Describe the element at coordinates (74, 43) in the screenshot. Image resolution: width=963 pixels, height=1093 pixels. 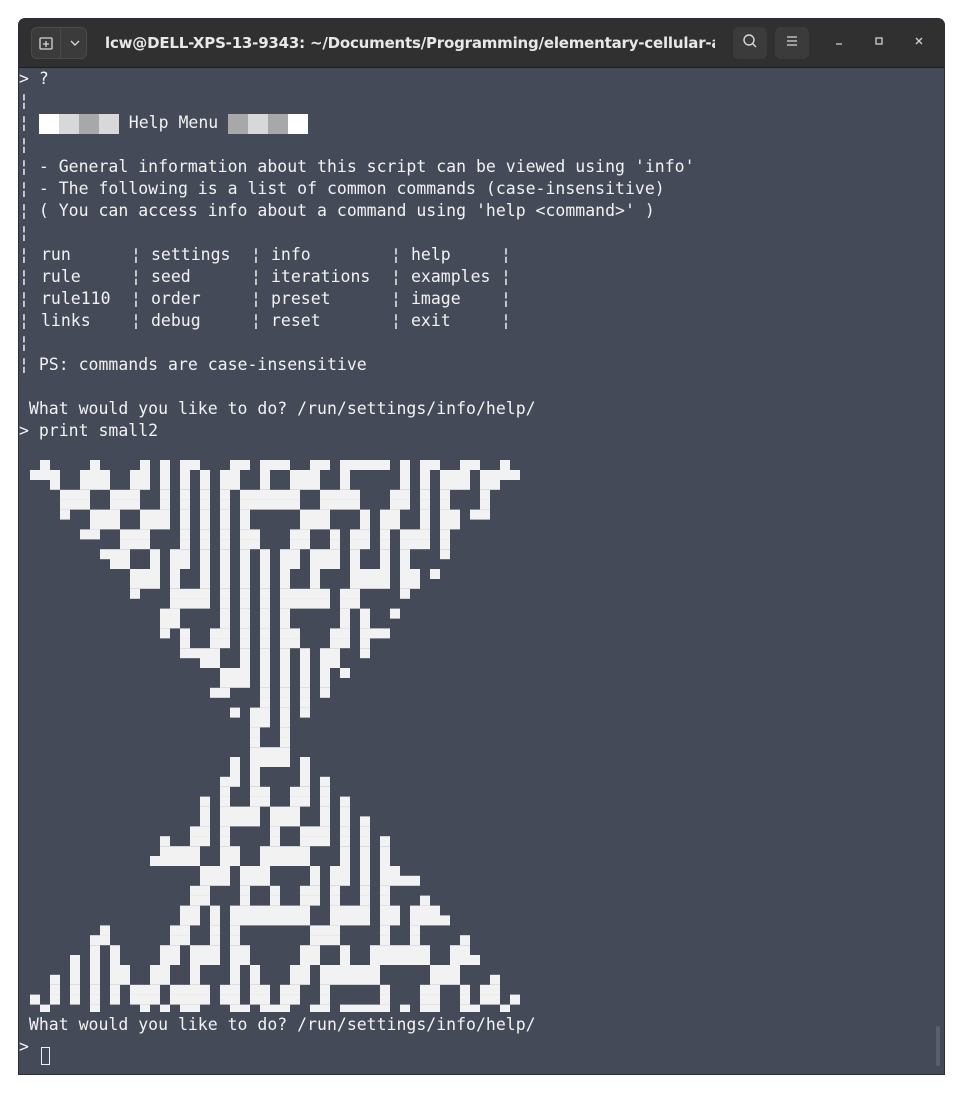
I see `chevron-down-icon` at that location.